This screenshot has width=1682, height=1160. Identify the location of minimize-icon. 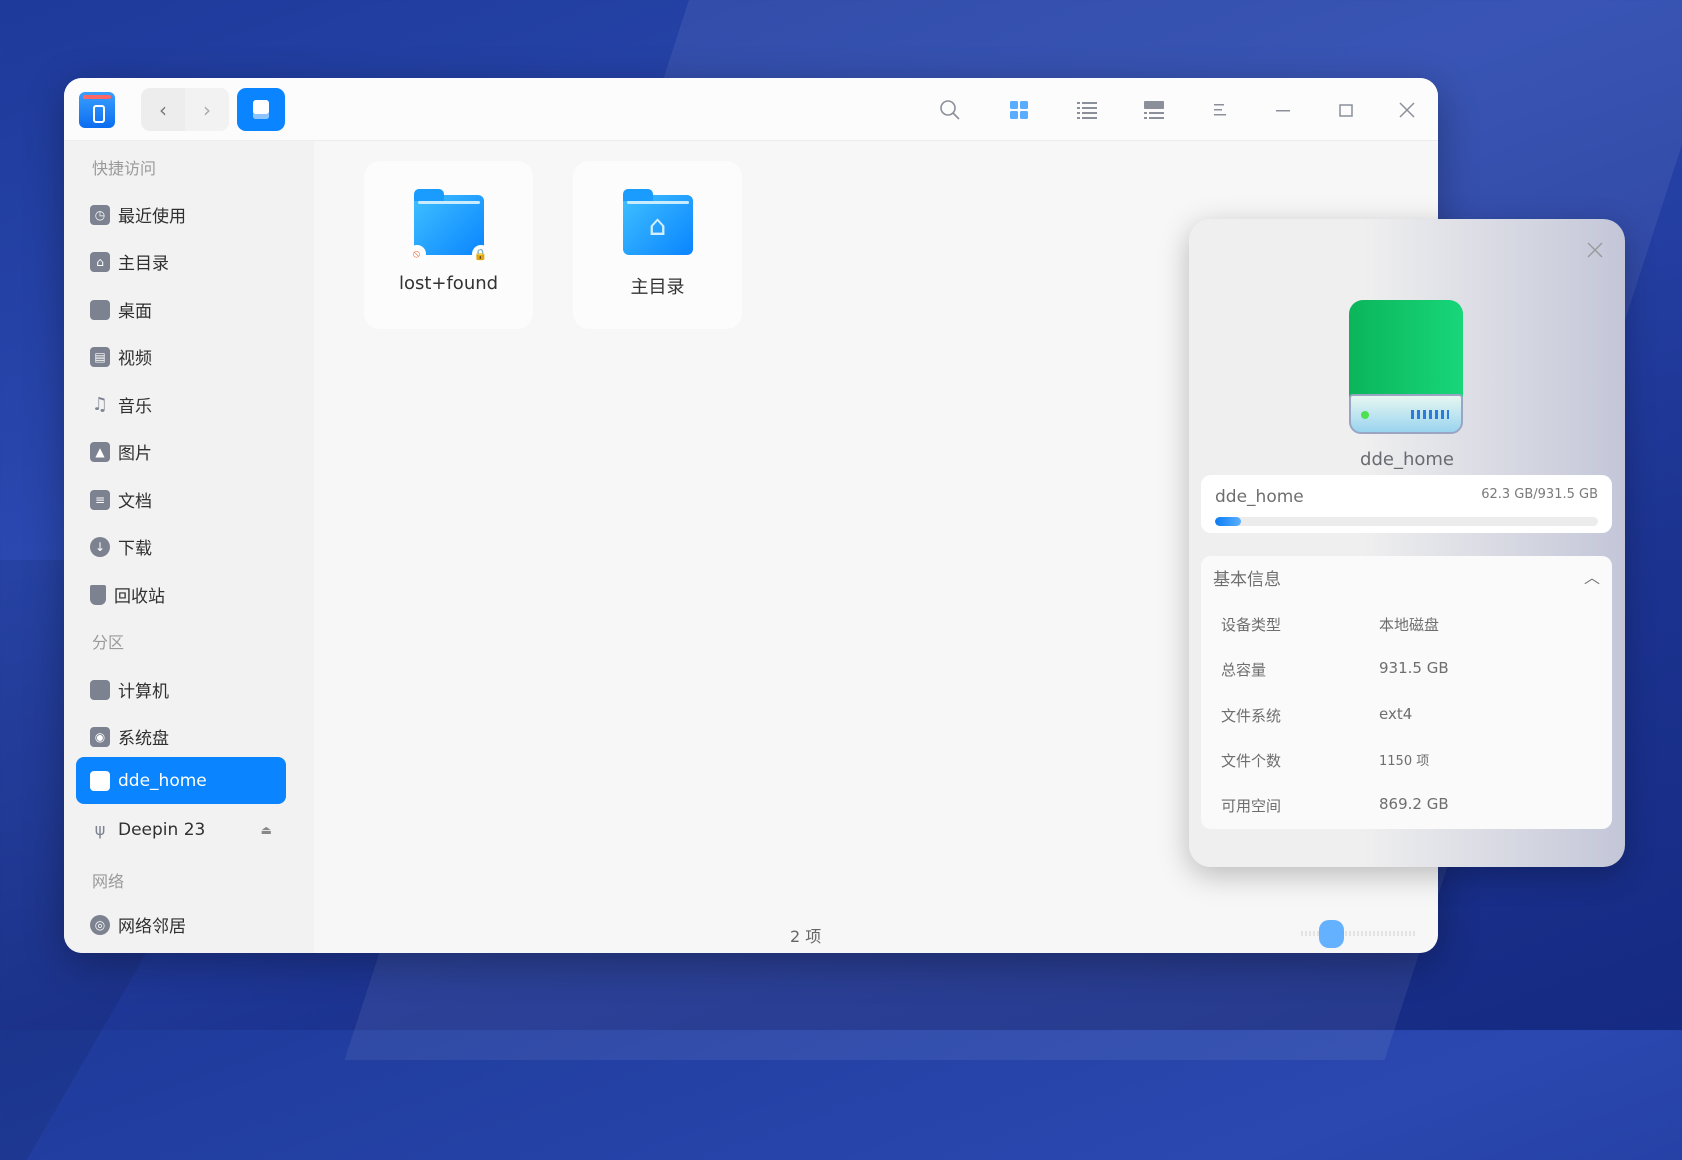
(1283, 111).